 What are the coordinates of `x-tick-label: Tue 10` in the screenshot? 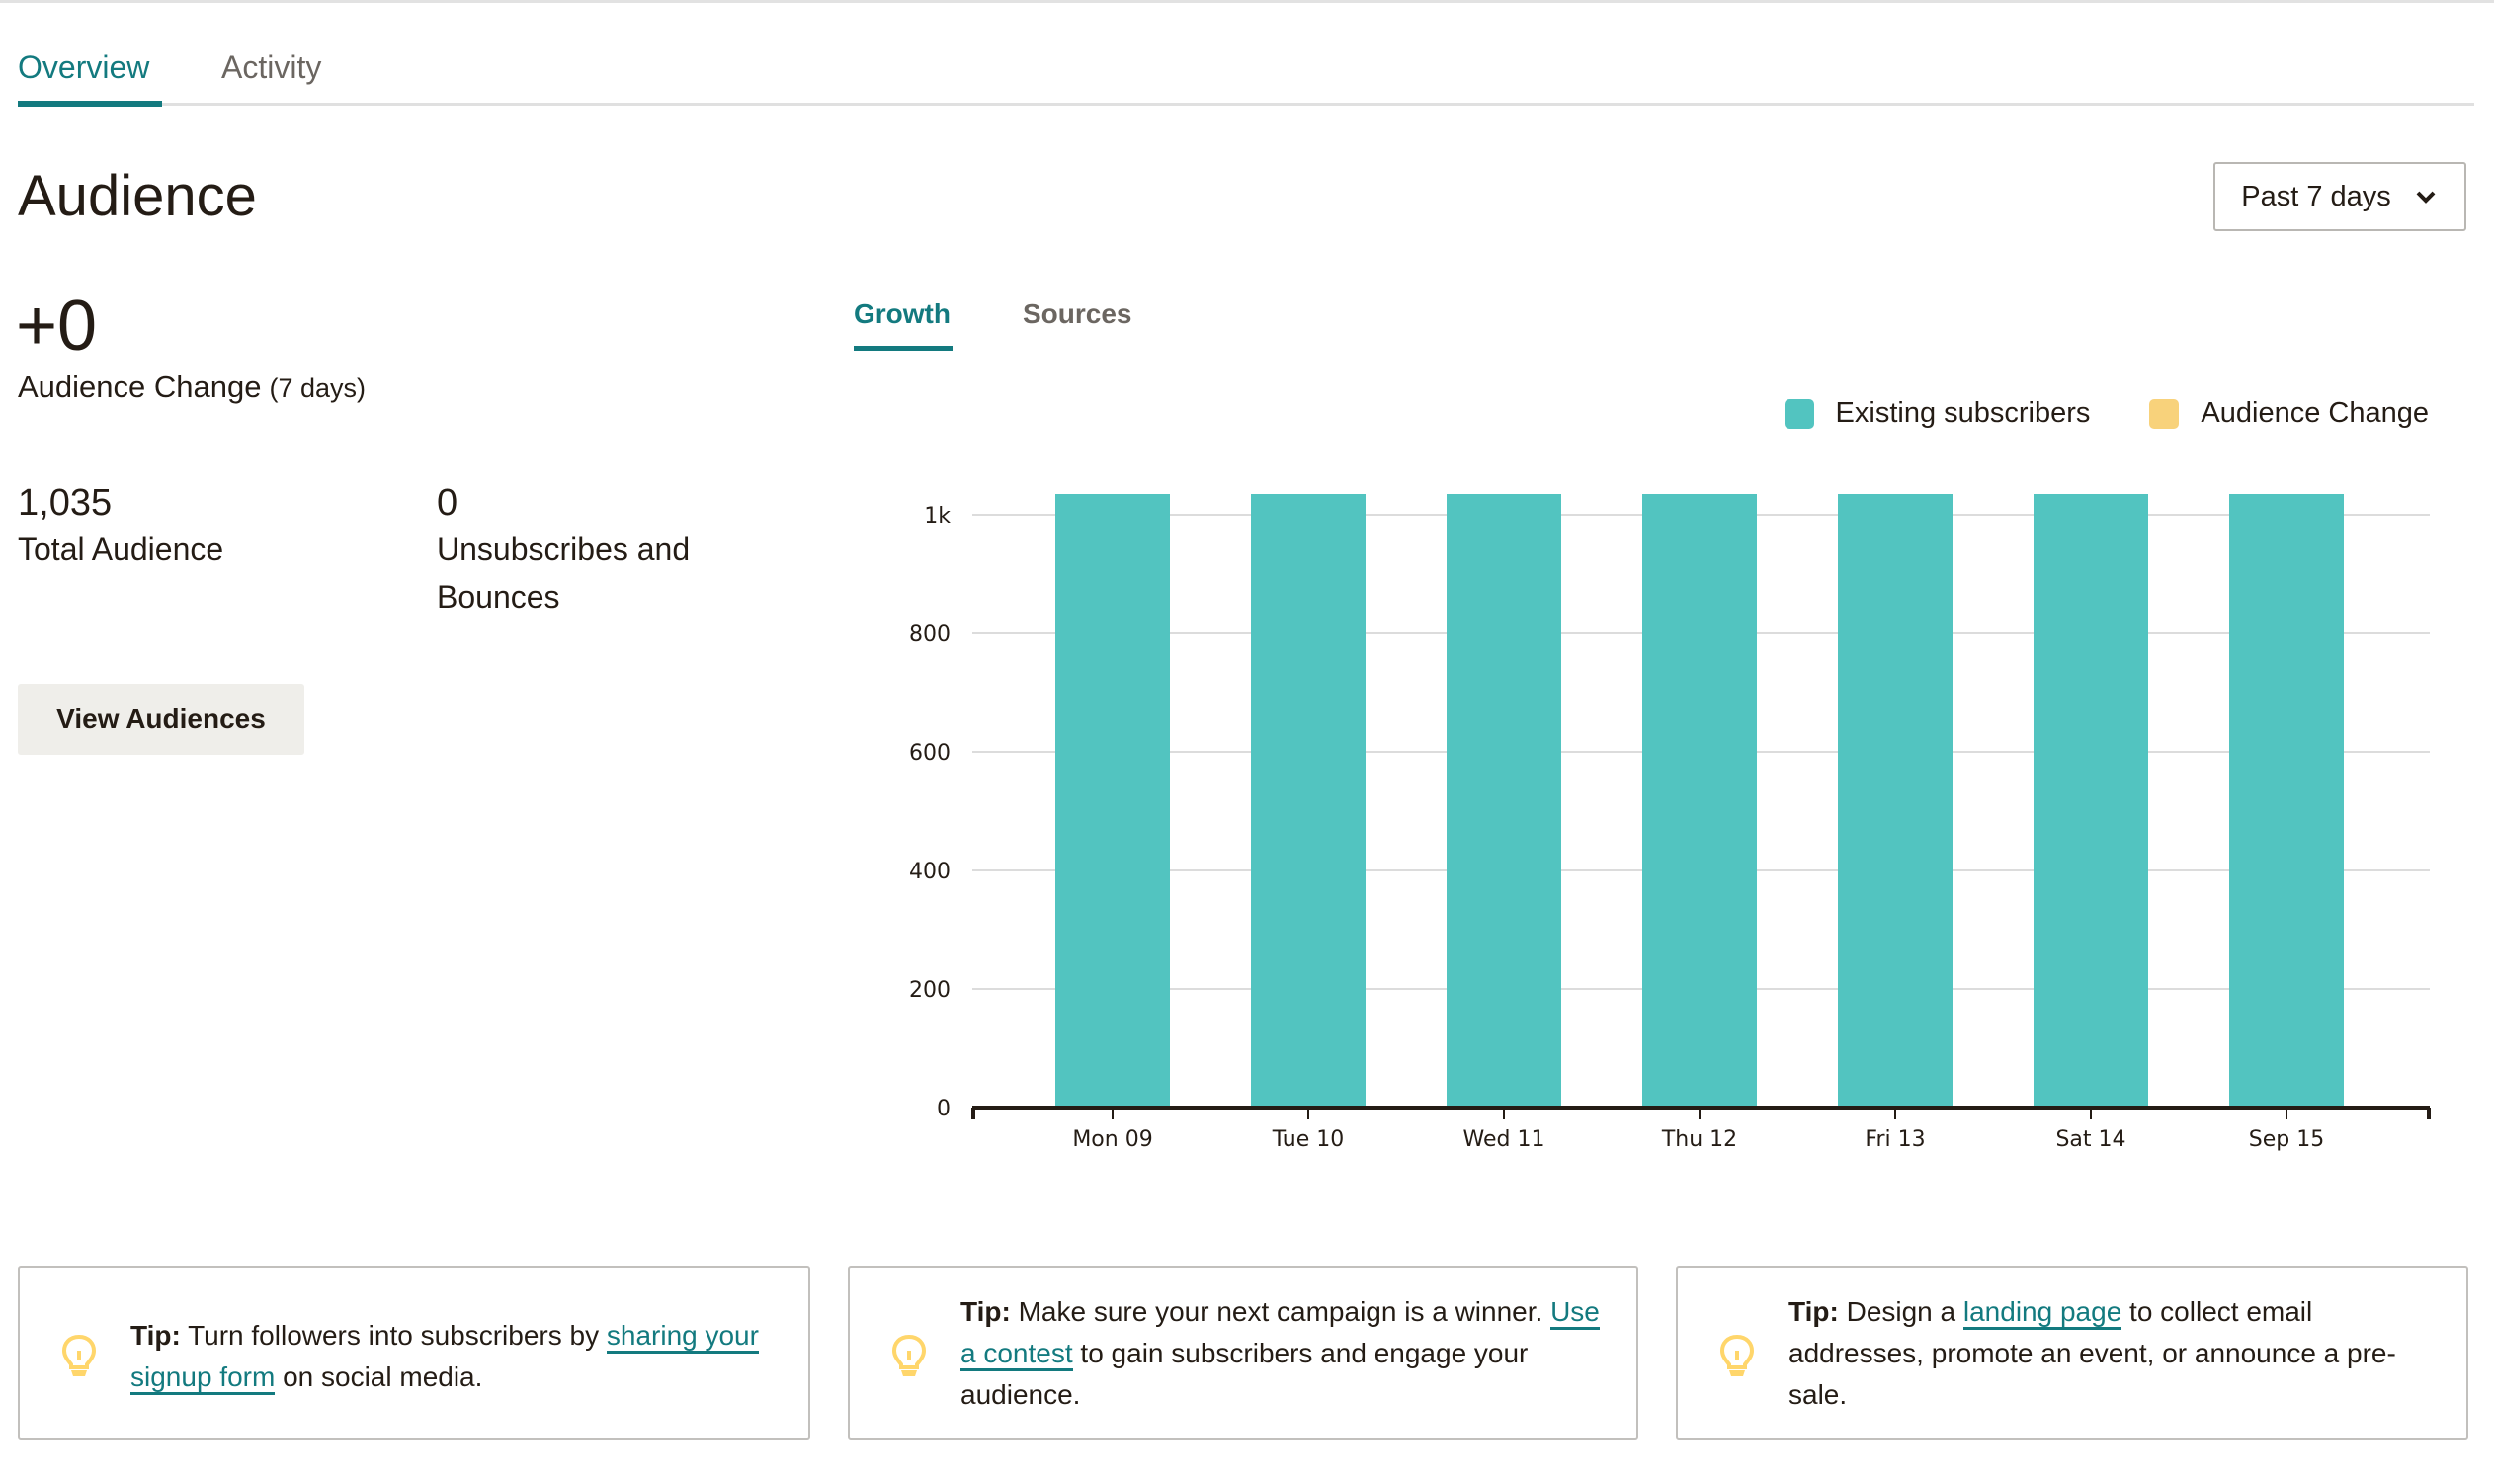 It's located at (1309, 1139).